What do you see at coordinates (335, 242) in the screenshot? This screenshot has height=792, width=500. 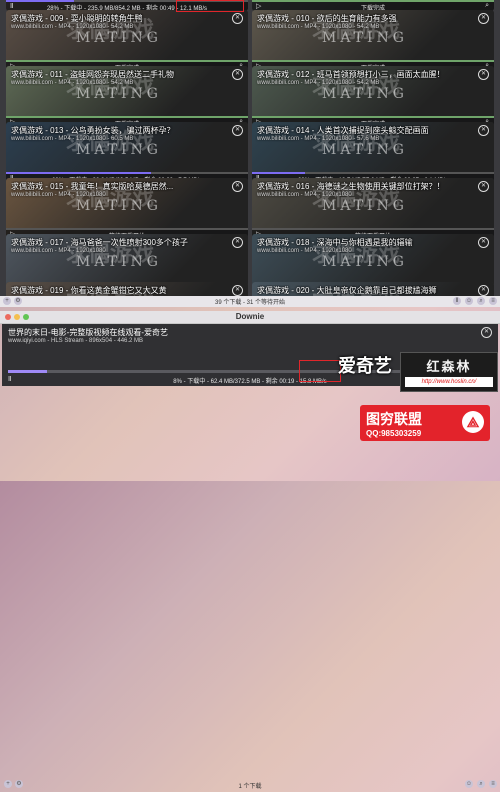 I see `download-title: 求偶游戏 - 018 - 深海中与你相遇是我的辐输` at bounding box center [335, 242].